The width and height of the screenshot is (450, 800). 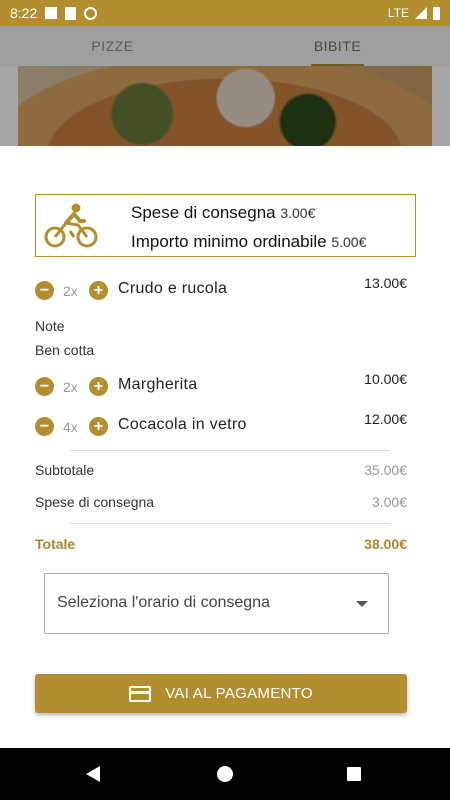 What do you see at coordinates (95, 502) in the screenshot?
I see `delivery-fee-summary-label: Spese di consegna` at bounding box center [95, 502].